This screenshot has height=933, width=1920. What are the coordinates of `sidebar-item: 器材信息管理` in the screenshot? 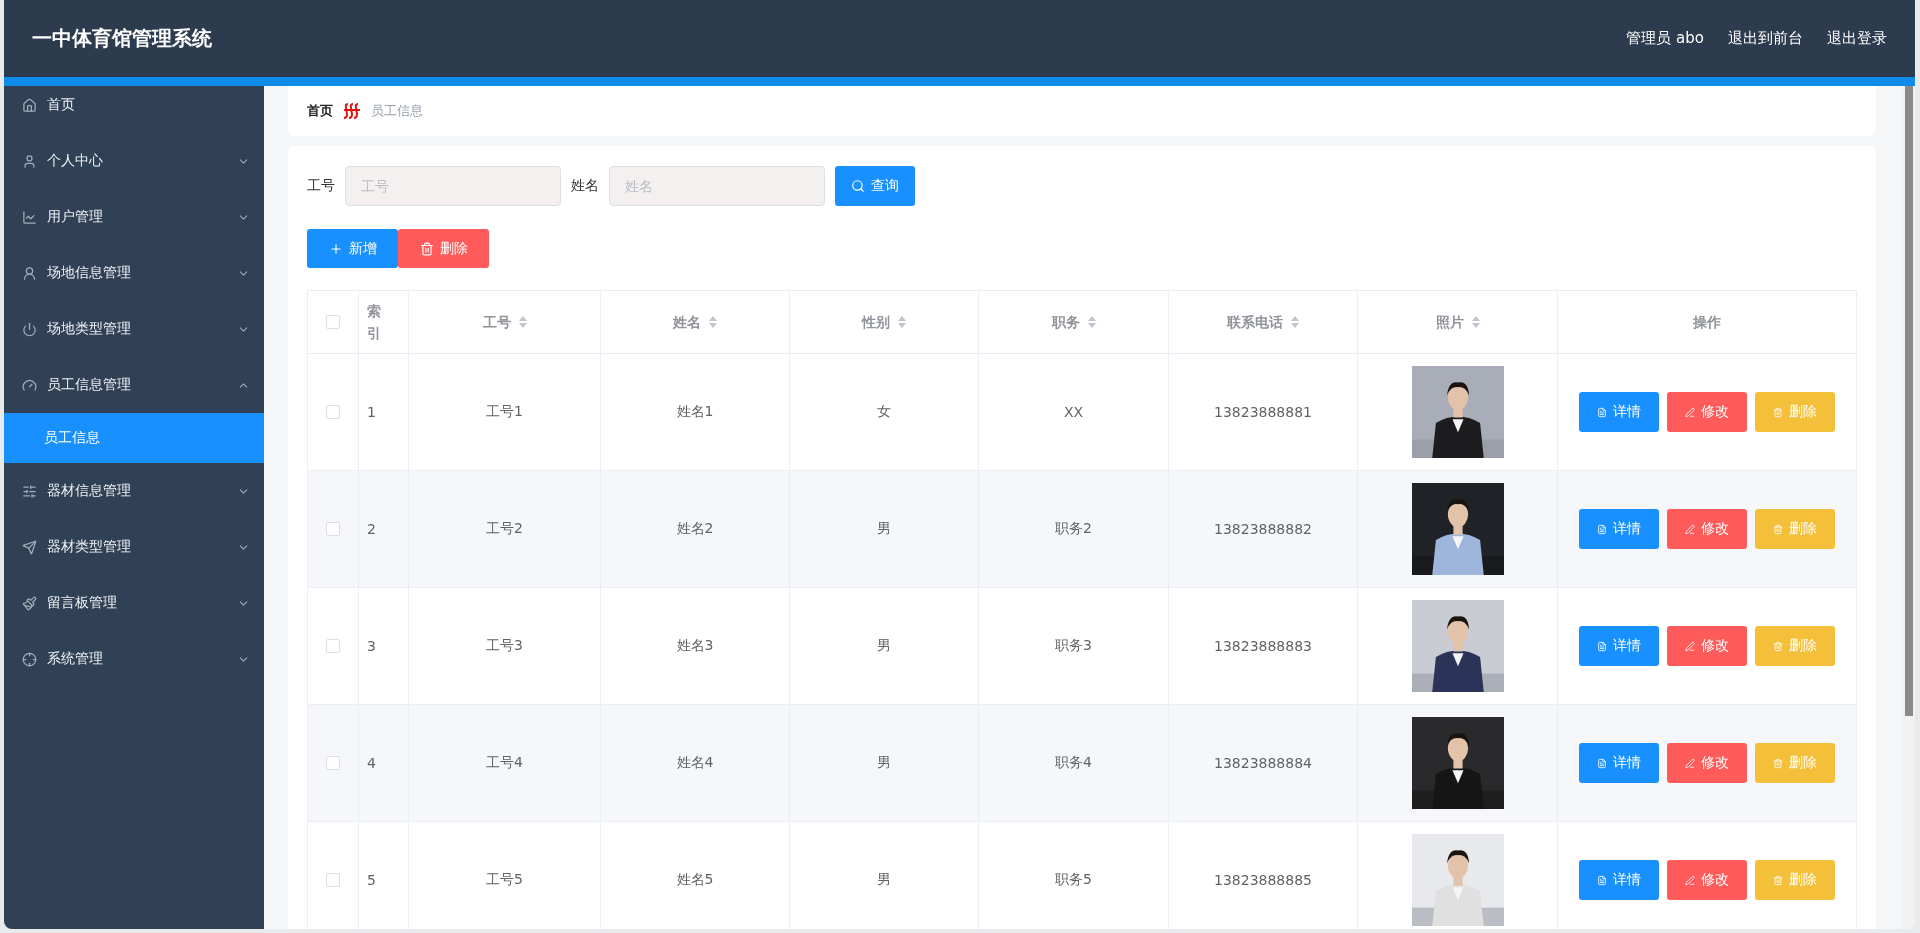 It's located at (134, 491).